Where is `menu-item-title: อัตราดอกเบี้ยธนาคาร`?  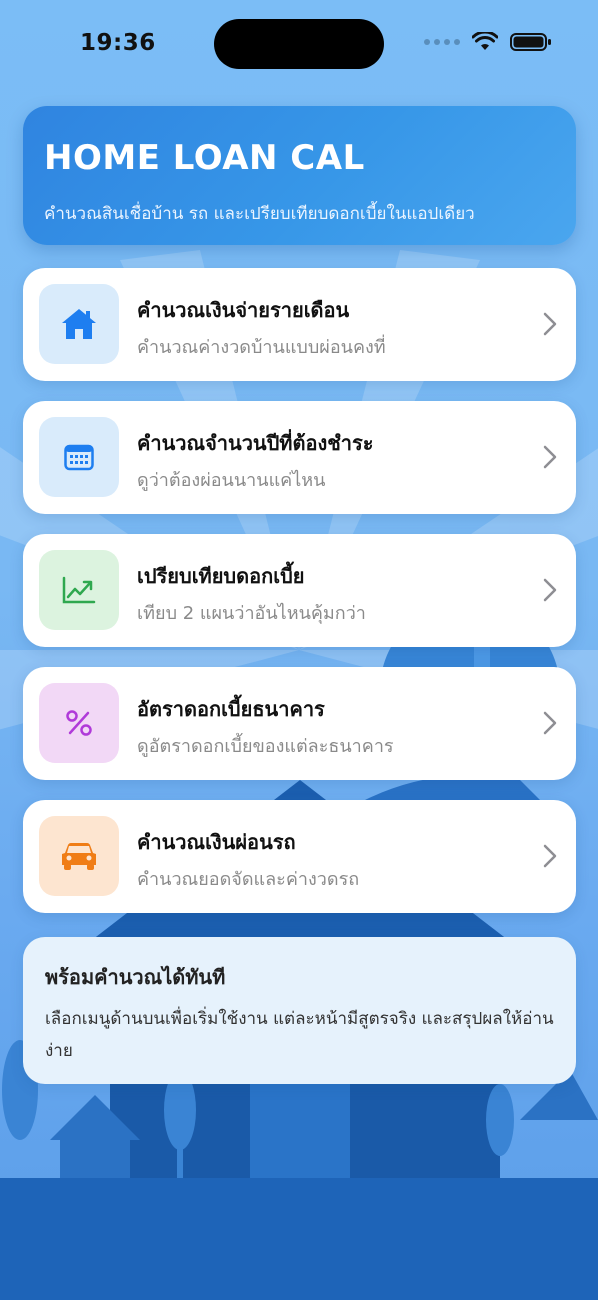 menu-item-title: อัตราดอกเบี้ยธนาคาร is located at coordinates (231, 709).